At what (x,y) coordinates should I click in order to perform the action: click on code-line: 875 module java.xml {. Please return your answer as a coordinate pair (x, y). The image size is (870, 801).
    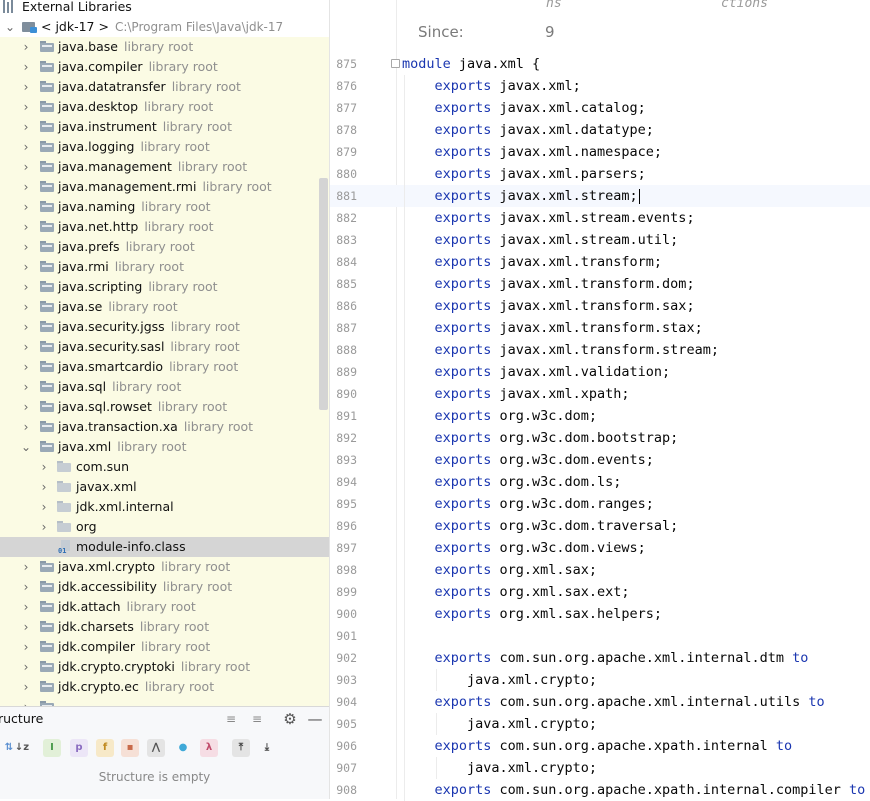
    Looking at the image, I should click on (600, 64).